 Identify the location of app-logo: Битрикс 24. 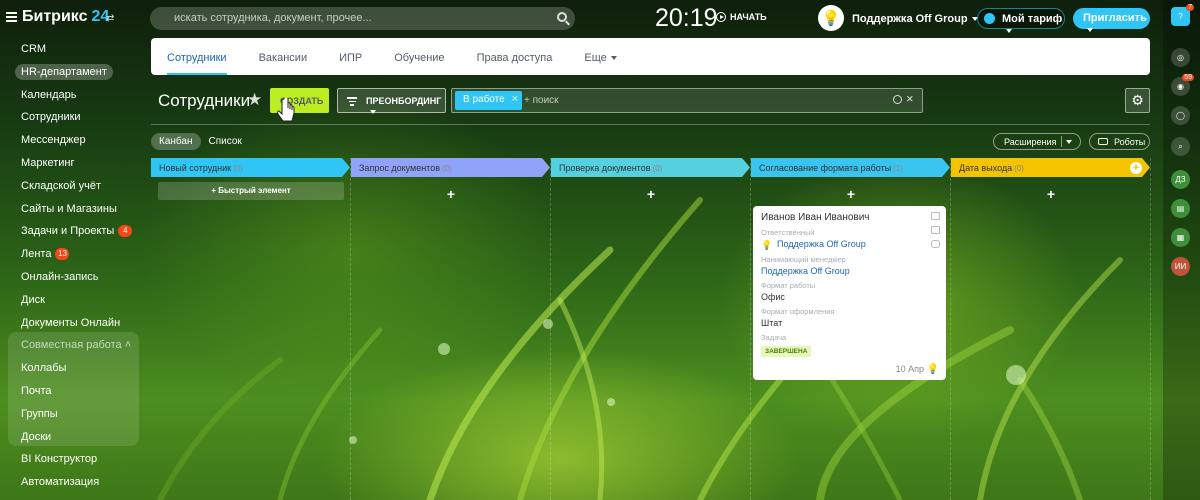
(65, 17).